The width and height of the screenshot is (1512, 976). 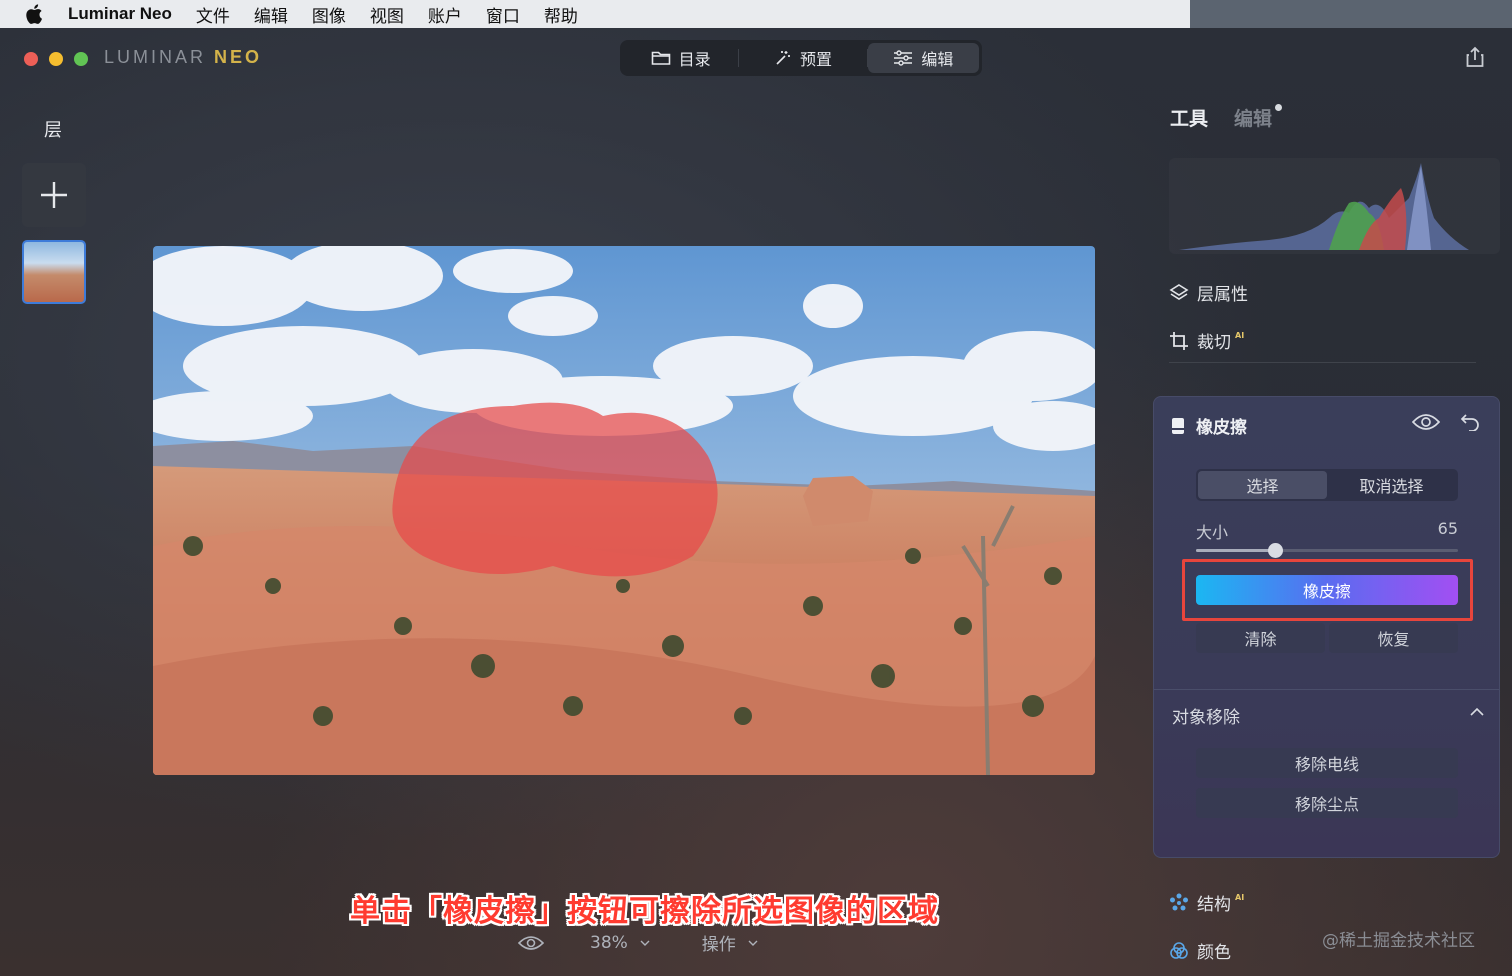 I want to click on app-menu: Luminar Neo, so click(x=120, y=14).